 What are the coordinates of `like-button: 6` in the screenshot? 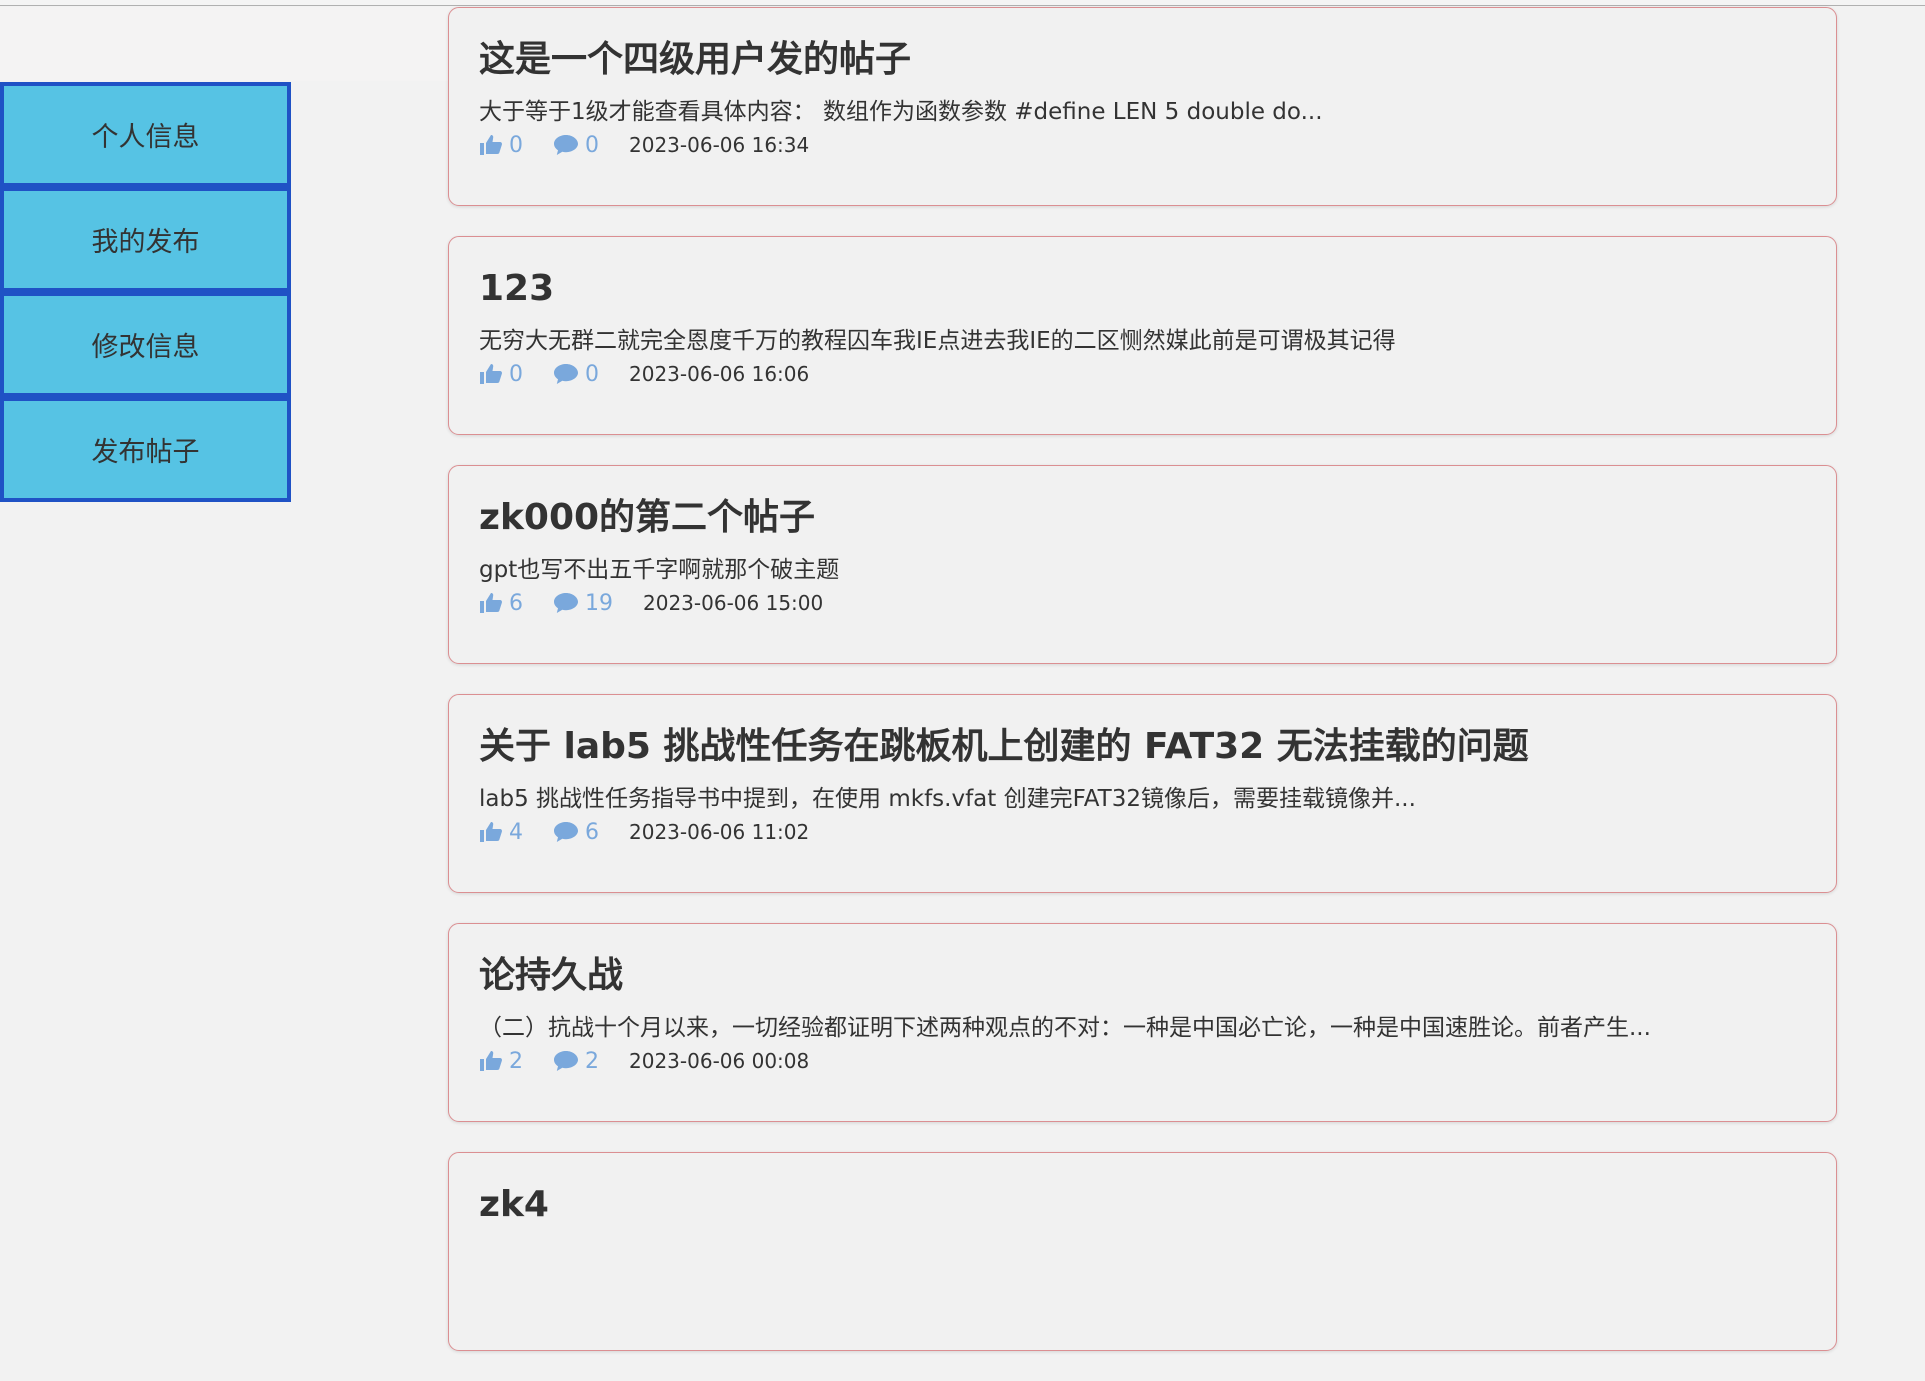 It's located at (501, 603).